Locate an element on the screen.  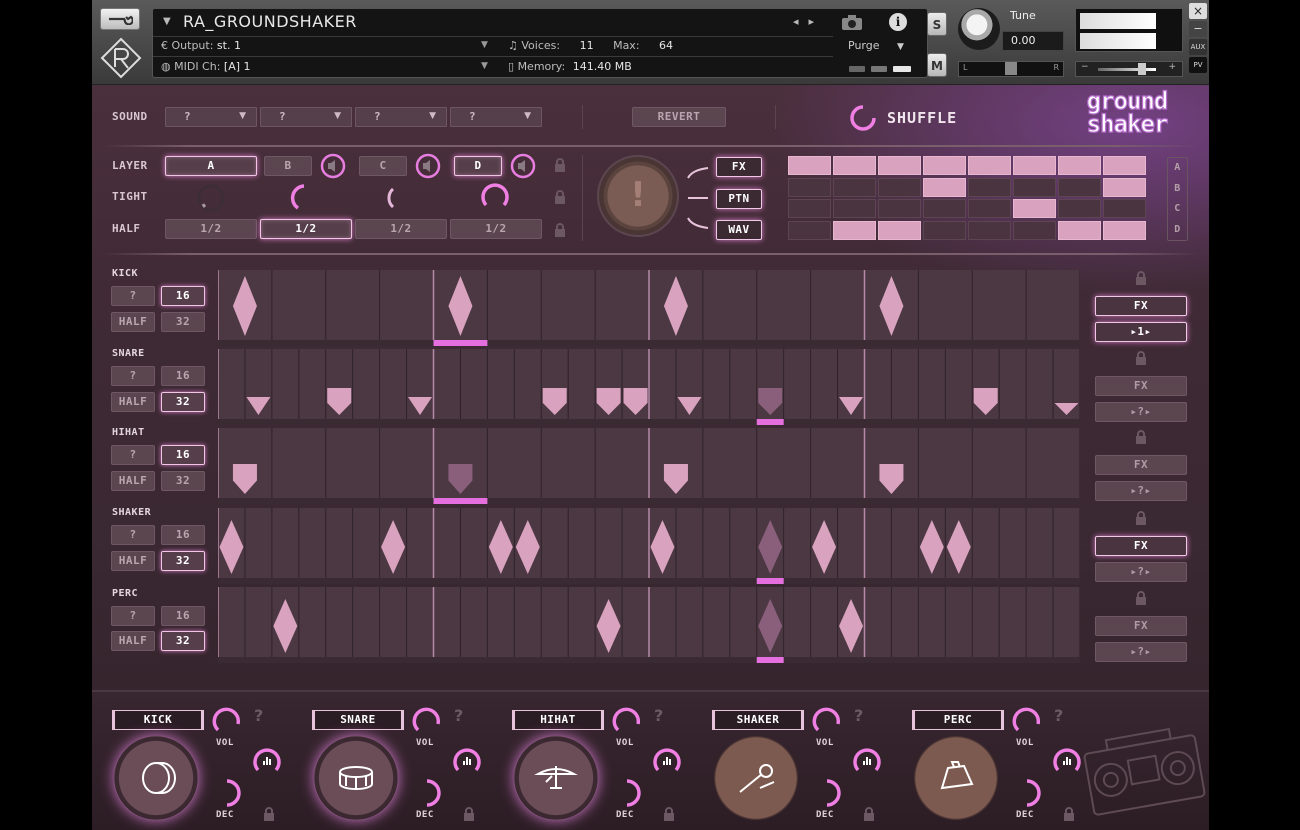
perc-help-icon: ? is located at coordinates (1058, 715).